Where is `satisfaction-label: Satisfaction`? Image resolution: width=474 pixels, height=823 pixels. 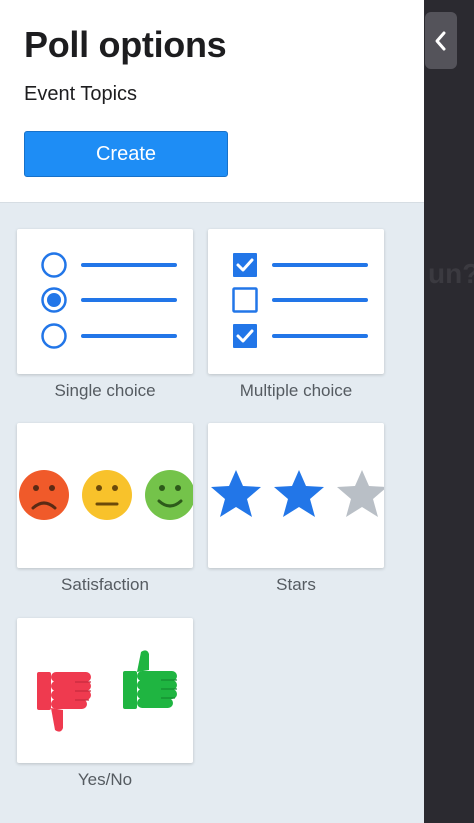 satisfaction-label: Satisfaction is located at coordinates (105, 584).